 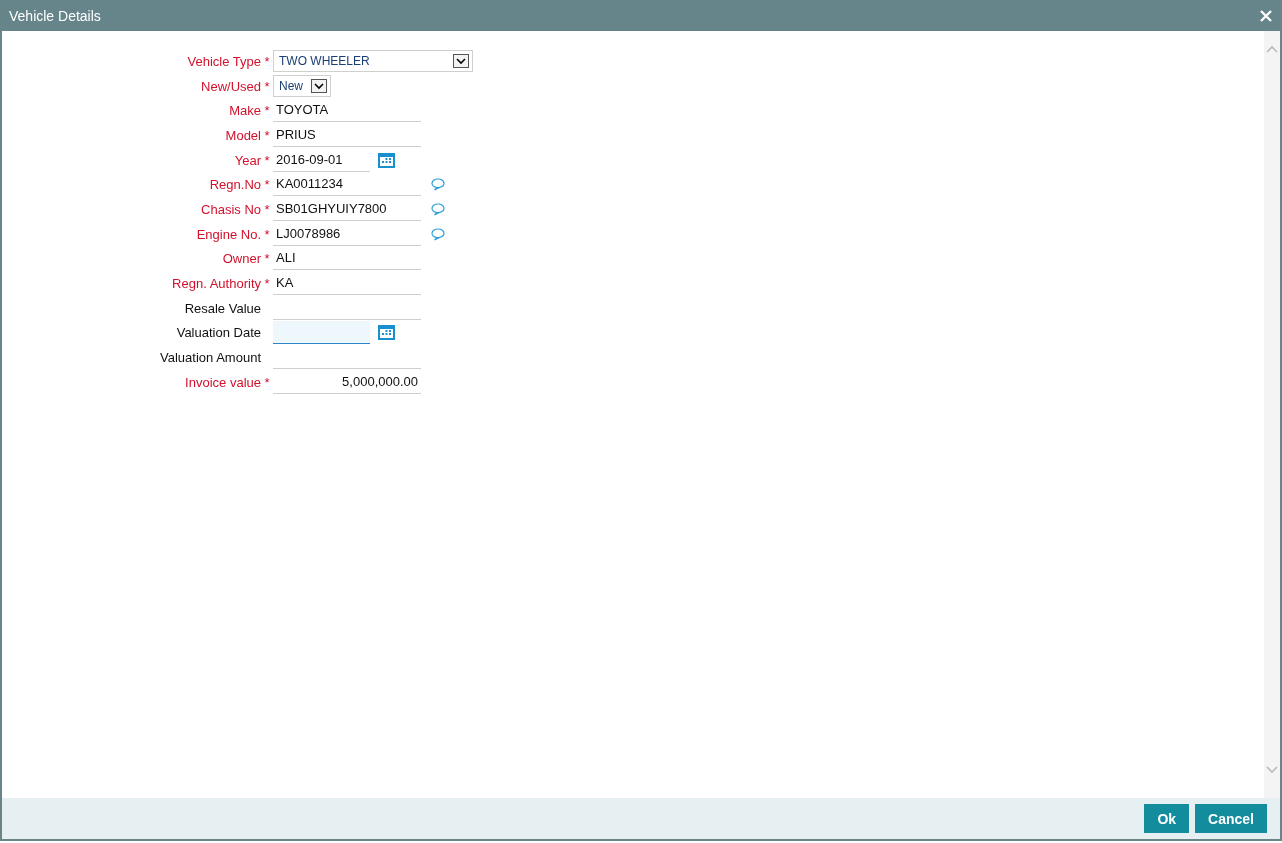 What do you see at coordinates (218, 333) in the screenshot?
I see `field-label: Valuation Date` at bounding box center [218, 333].